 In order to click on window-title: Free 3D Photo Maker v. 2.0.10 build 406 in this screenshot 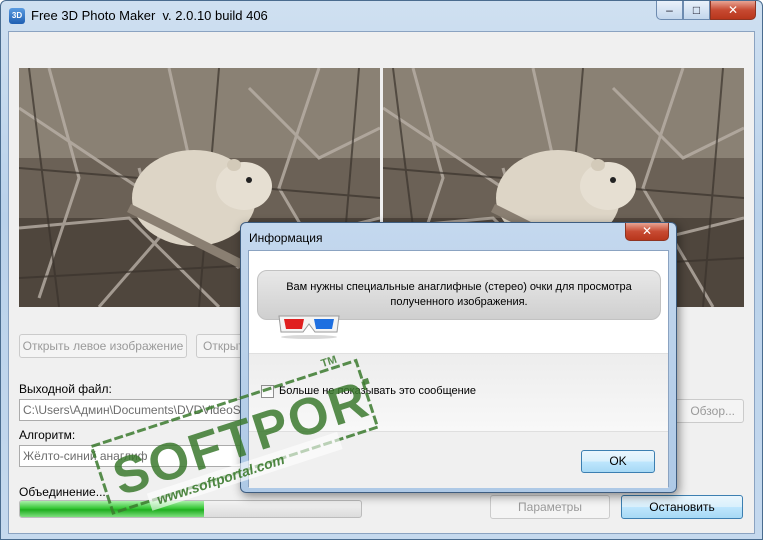, I will do `click(149, 15)`.